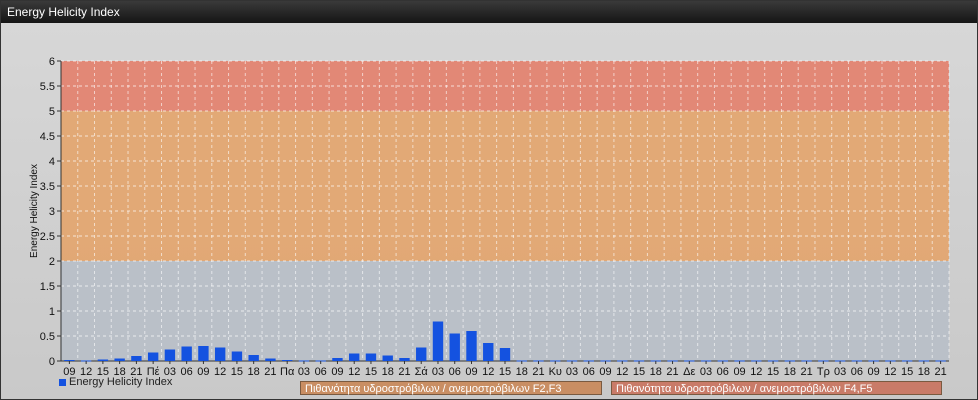 Image resolution: width=978 pixels, height=400 pixels. Describe the element at coordinates (689, 372) in the screenshot. I see `x-tick-label: Δε` at that location.